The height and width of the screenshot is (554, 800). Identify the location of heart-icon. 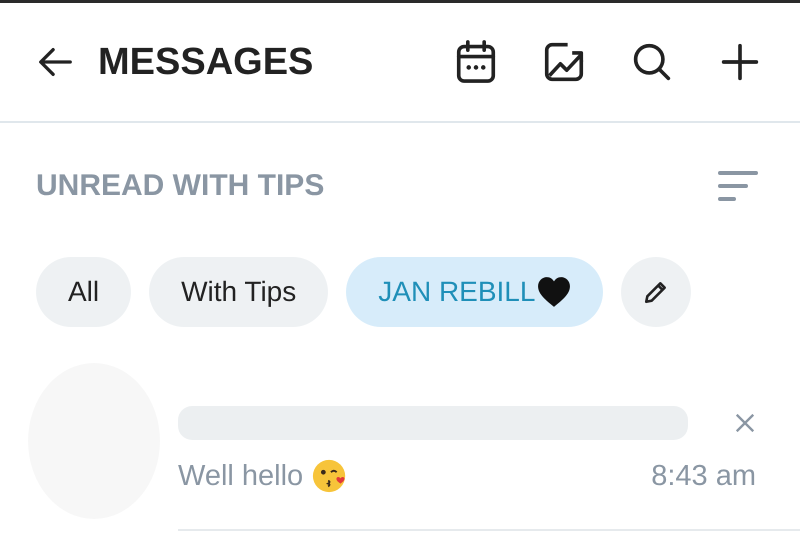
(554, 292).